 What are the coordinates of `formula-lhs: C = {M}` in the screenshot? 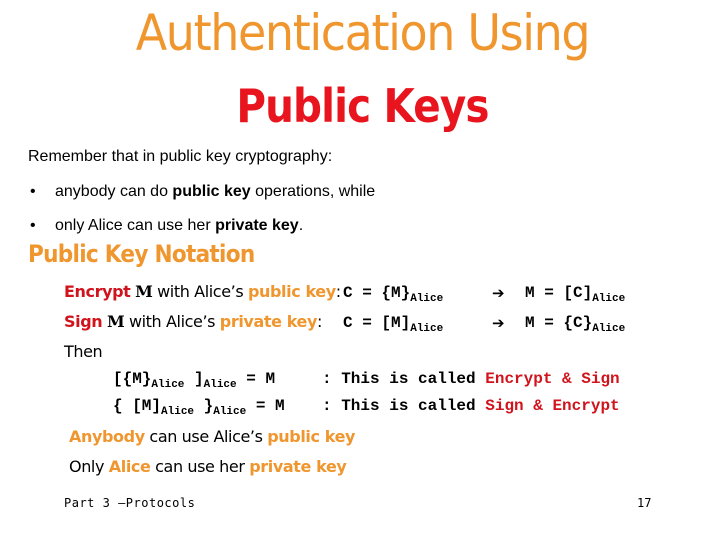 It's located at (377, 293).